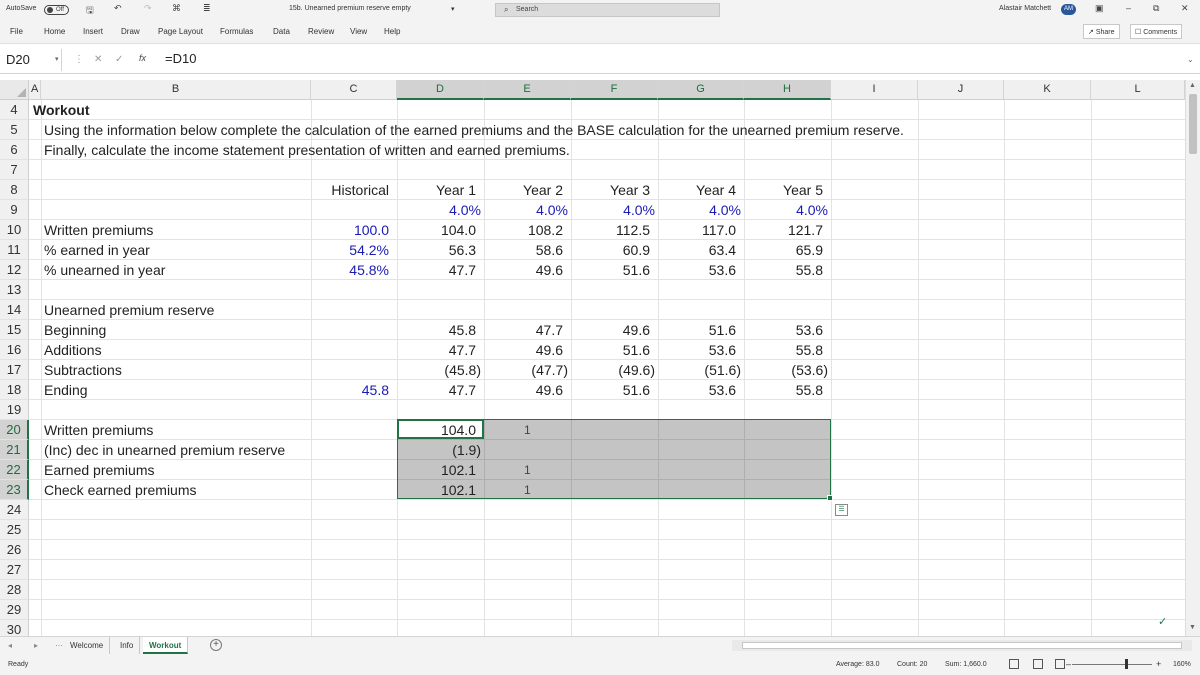  Describe the element at coordinates (699, 210) in the screenshot. I see `growth-year-4: 4.0%` at that location.